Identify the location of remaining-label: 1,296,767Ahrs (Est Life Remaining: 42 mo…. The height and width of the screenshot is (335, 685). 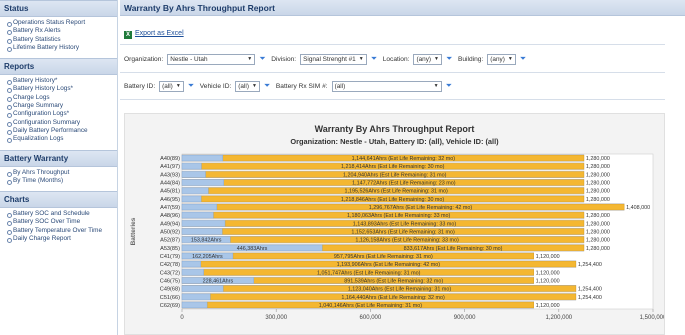
(421, 208).